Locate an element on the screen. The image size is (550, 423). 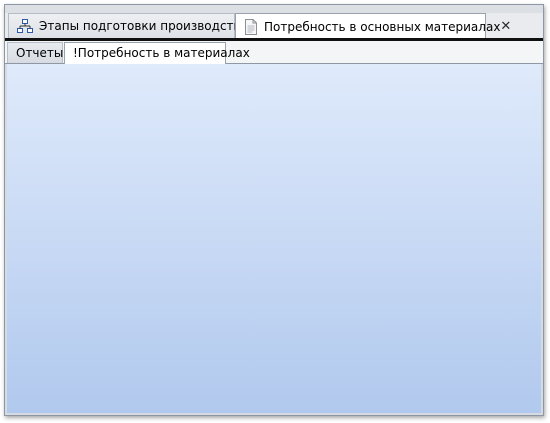
hierarchy-icon is located at coordinates (25, 26).